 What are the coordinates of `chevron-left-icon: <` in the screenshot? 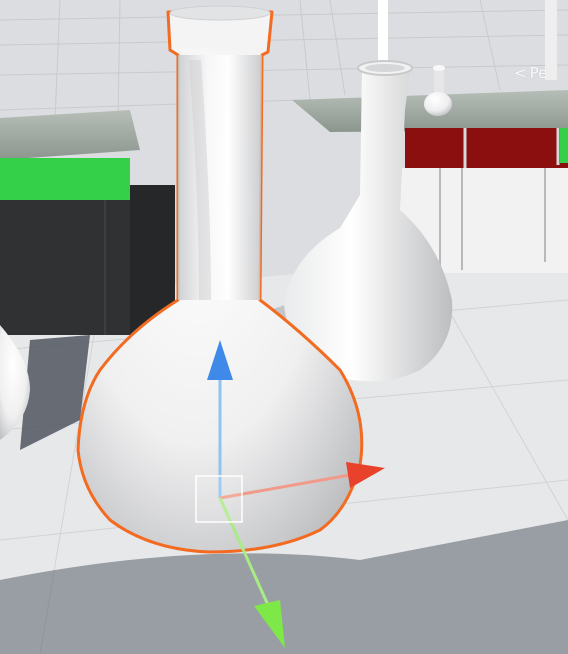 It's located at (520, 73).